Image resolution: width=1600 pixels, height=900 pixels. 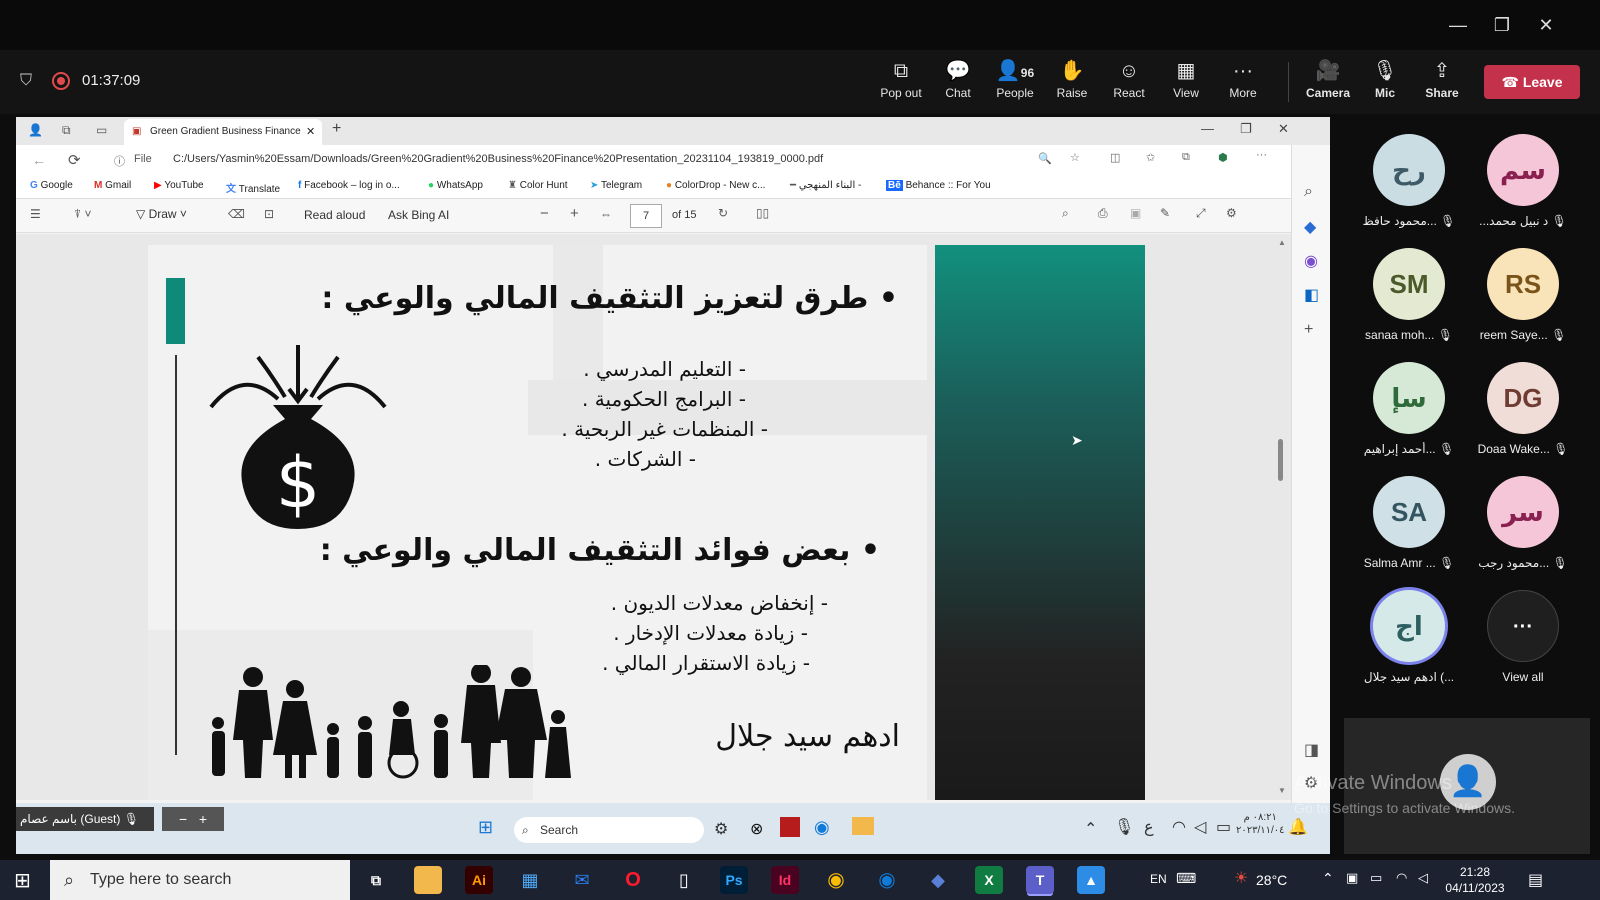 I want to click on bookmark-telegram: ➤ Telegram, so click(x=616, y=185).